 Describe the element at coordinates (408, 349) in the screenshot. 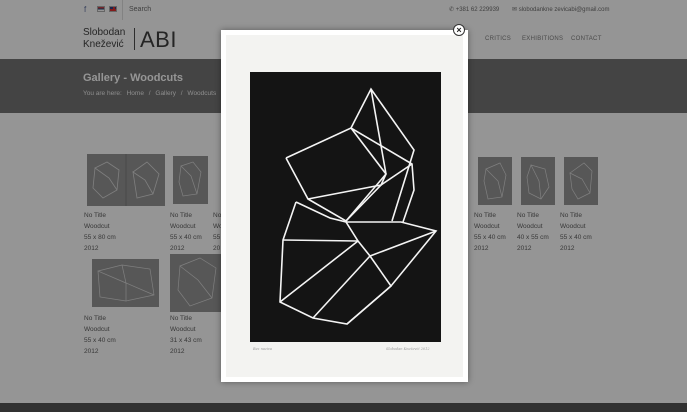

I see `print-signature: Slobodan Knežević 2012` at that location.